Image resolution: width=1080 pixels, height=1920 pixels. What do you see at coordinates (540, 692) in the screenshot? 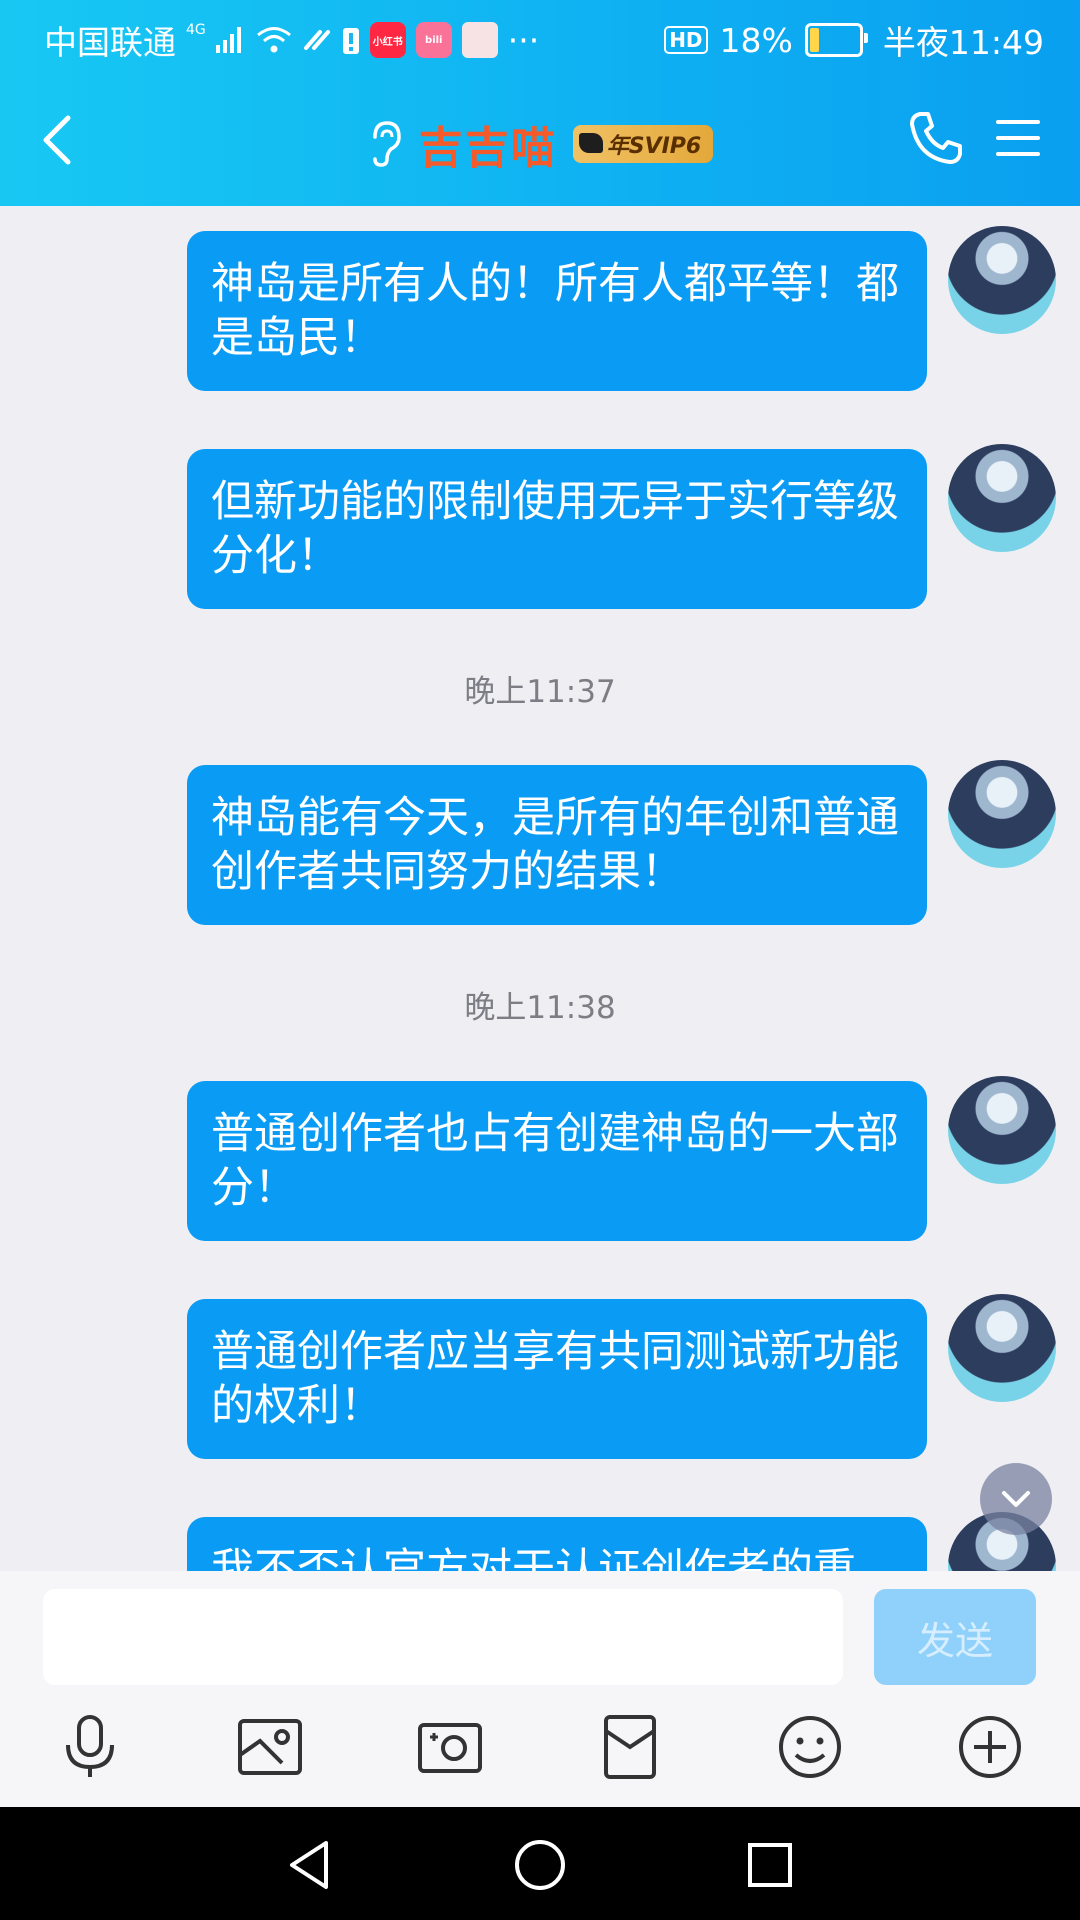
I see `timestamp: 晚上11:37` at bounding box center [540, 692].